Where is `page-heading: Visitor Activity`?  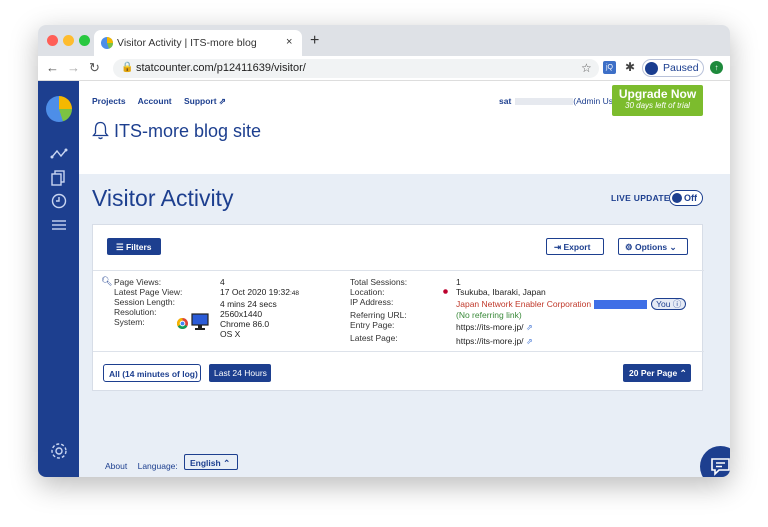
page-heading: Visitor Activity is located at coordinates (163, 198).